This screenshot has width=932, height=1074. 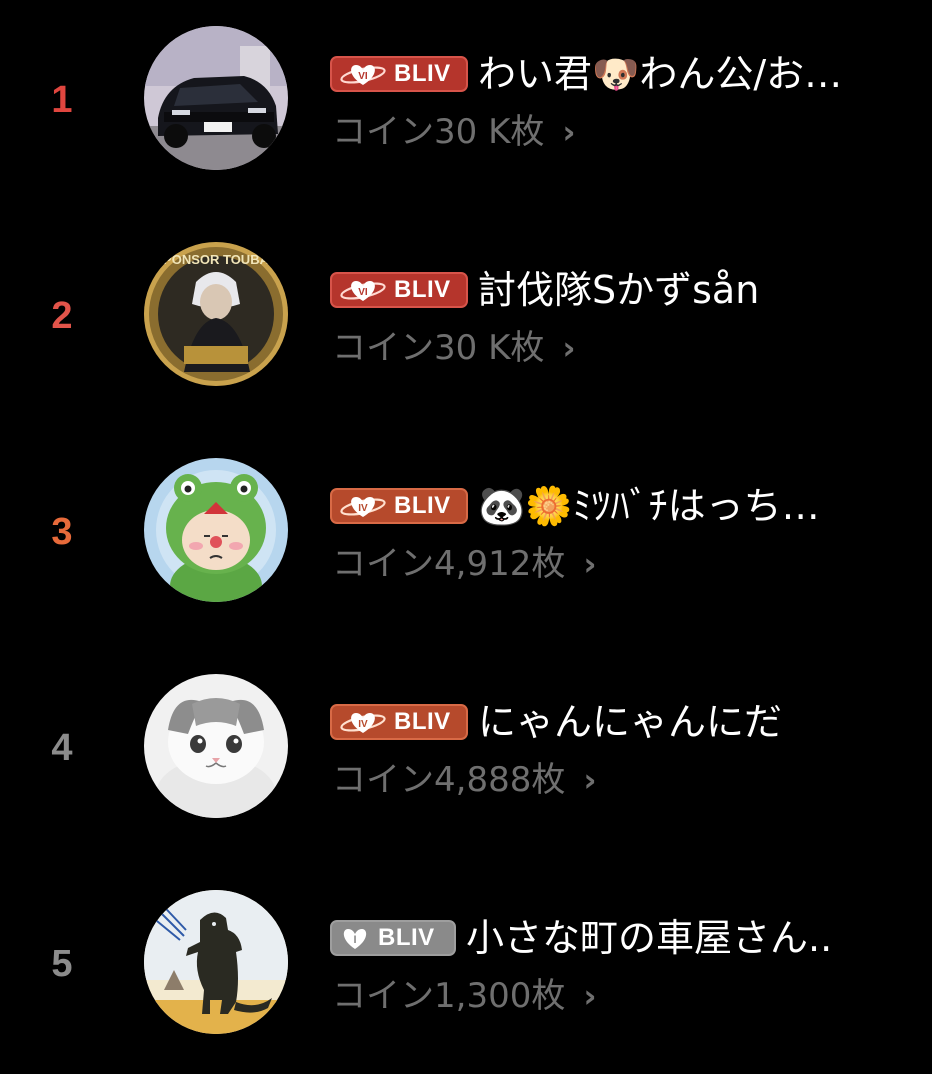 I want to click on coin-count-link: コイン1,300枚 ›, so click(x=464, y=996).